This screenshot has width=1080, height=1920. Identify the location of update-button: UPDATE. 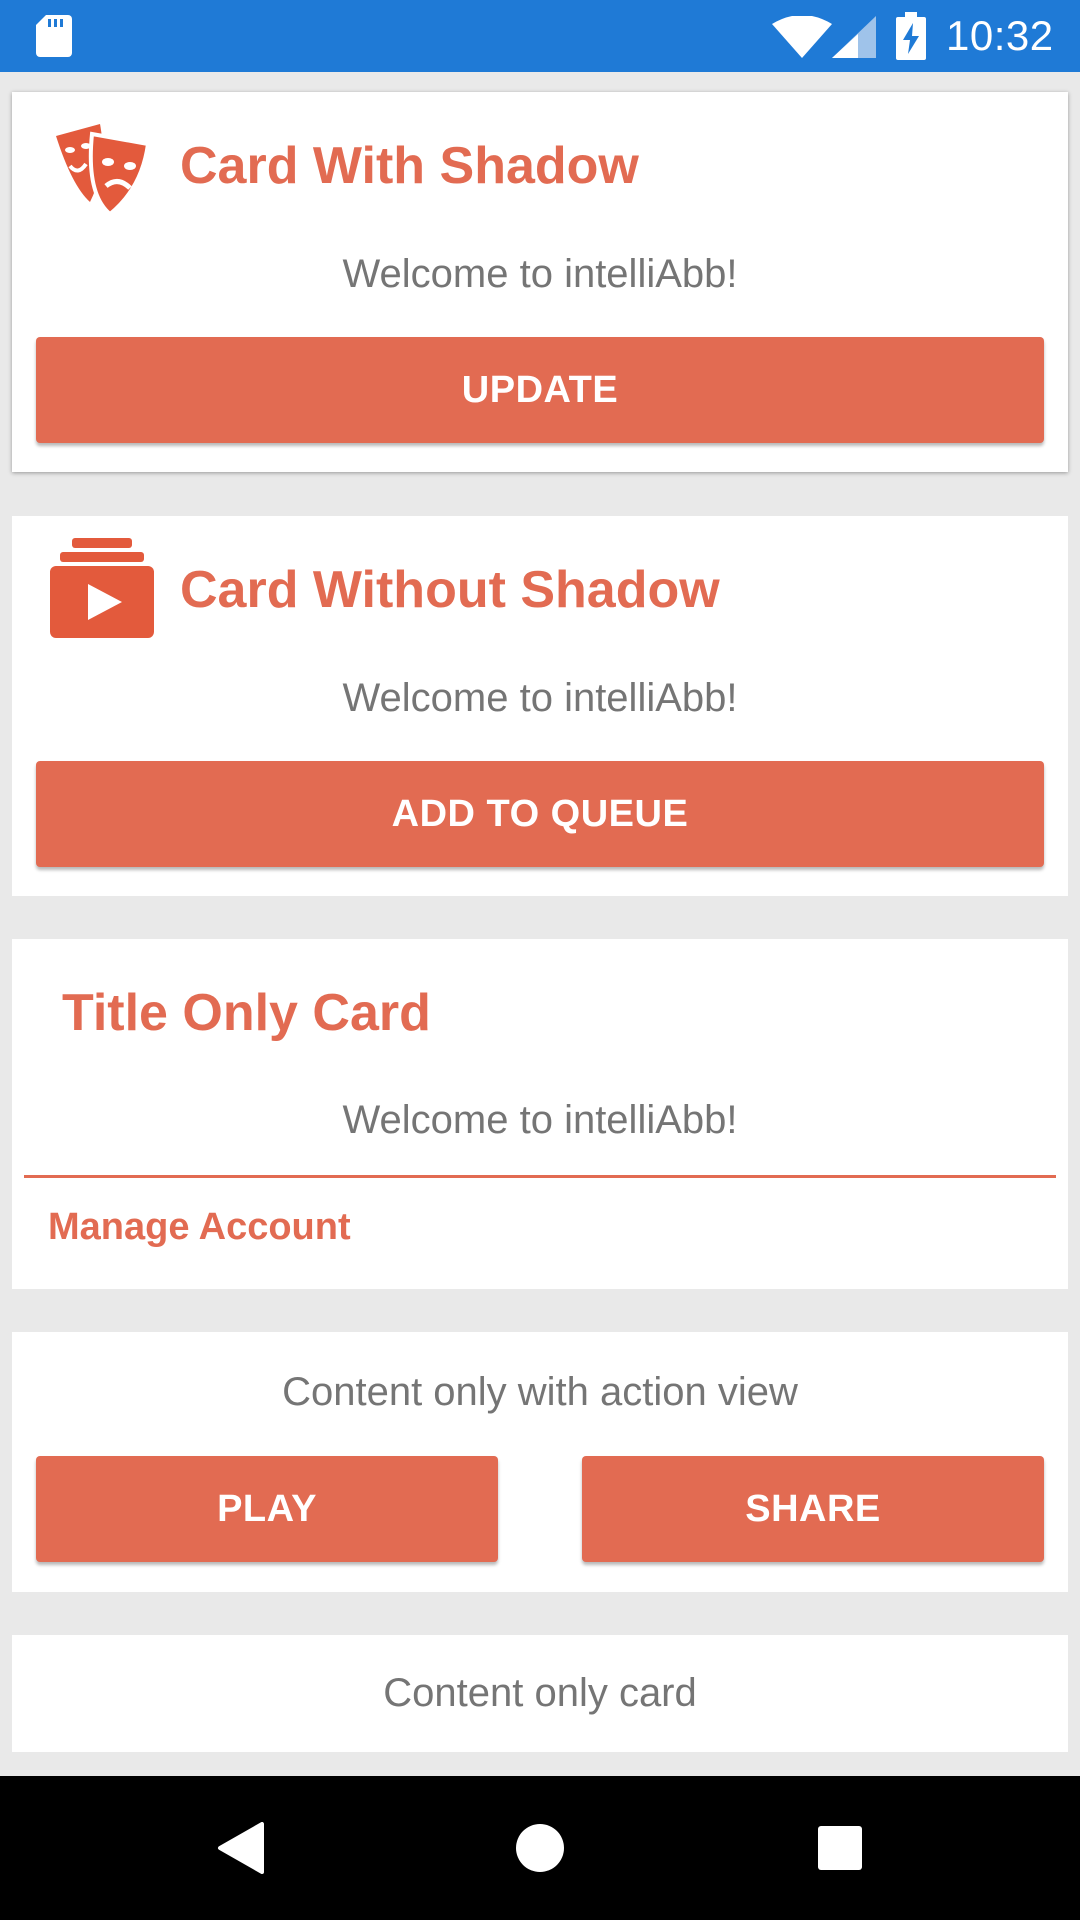
(540, 390).